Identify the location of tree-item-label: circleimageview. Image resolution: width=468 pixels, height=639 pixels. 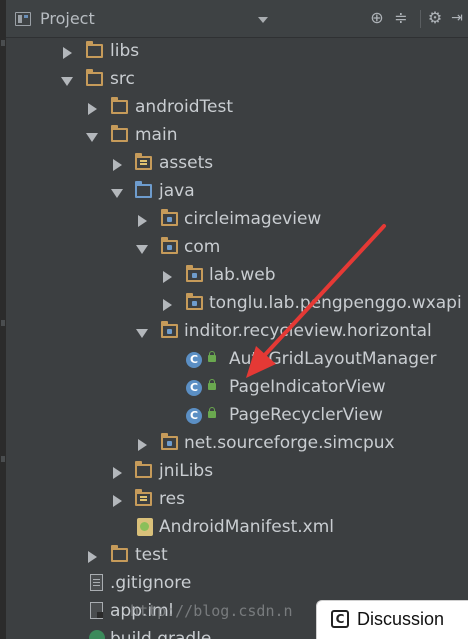
(253, 219).